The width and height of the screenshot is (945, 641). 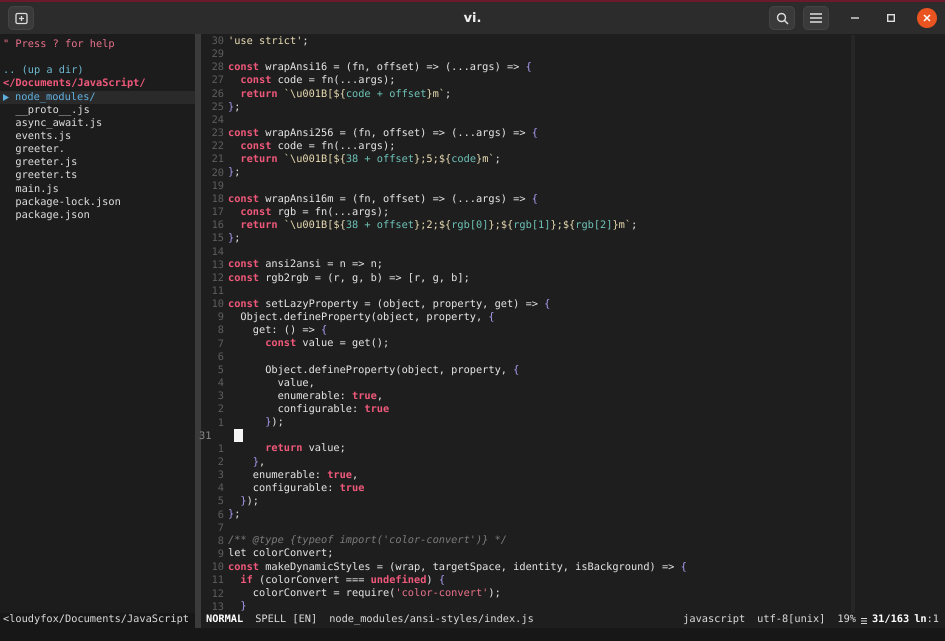 I want to click on file-name: node_modules/ansi-styles/index.js, so click(x=431, y=620).